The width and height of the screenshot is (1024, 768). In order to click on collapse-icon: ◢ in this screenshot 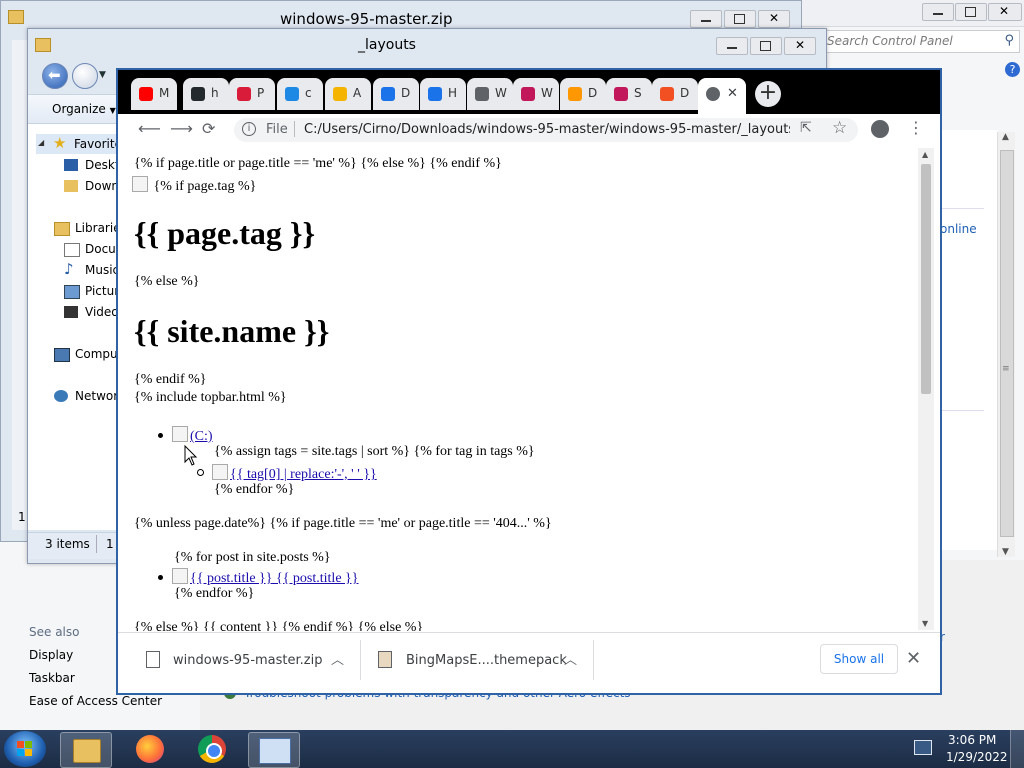, I will do `click(41, 142)`.